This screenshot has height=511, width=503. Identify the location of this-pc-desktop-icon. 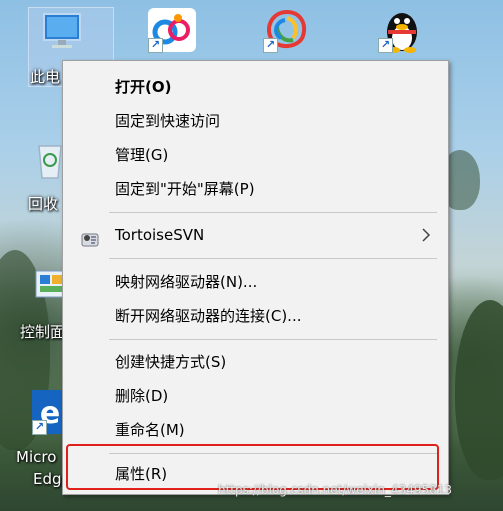
(62, 34).